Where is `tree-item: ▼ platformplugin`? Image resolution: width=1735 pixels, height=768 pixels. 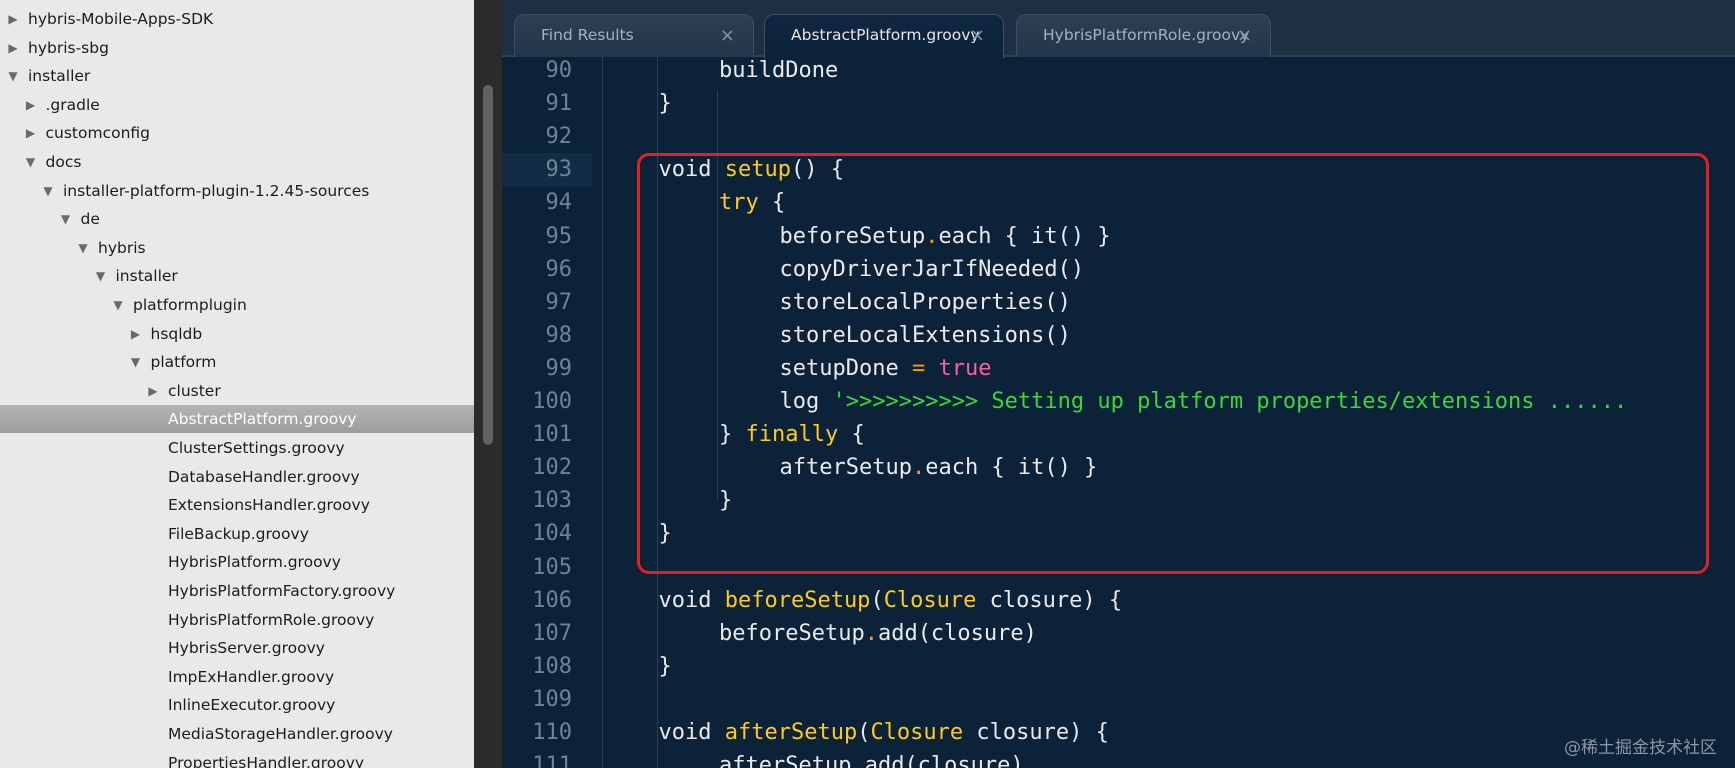
tree-item: ▼ platformplugin is located at coordinates (237, 305).